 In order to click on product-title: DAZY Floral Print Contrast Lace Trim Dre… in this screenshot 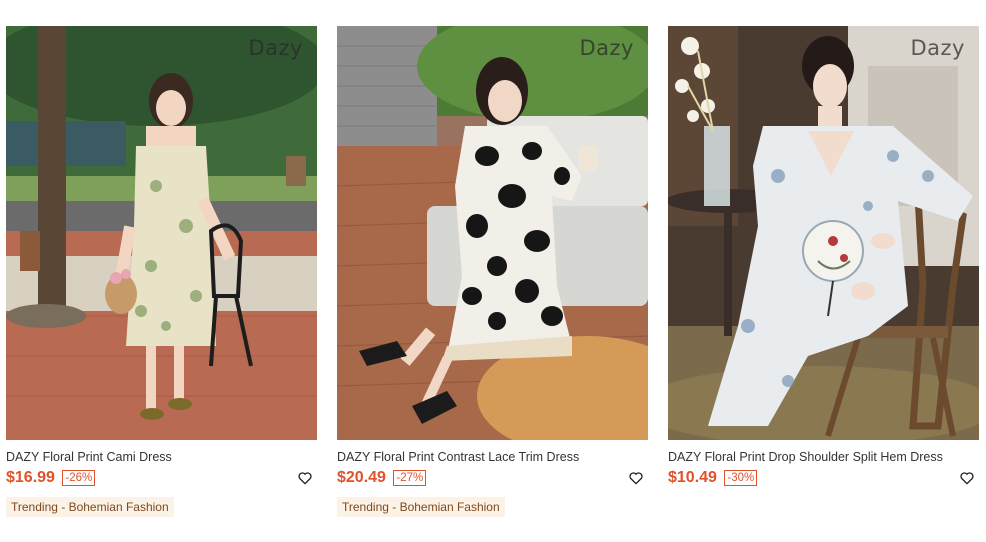, I will do `click(482, 457)`.